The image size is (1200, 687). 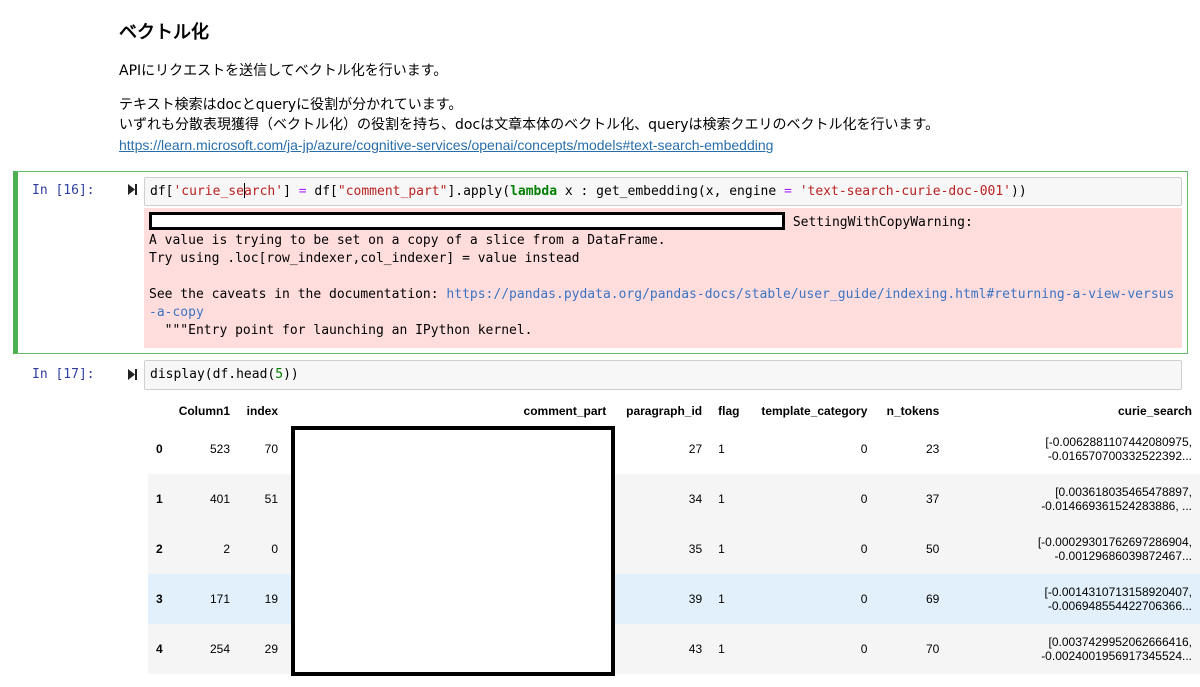 What do you see at coordinates (204, 411) in the screenshot?
I see `col-header-column1: Column1` at bounding box center [204, 411].